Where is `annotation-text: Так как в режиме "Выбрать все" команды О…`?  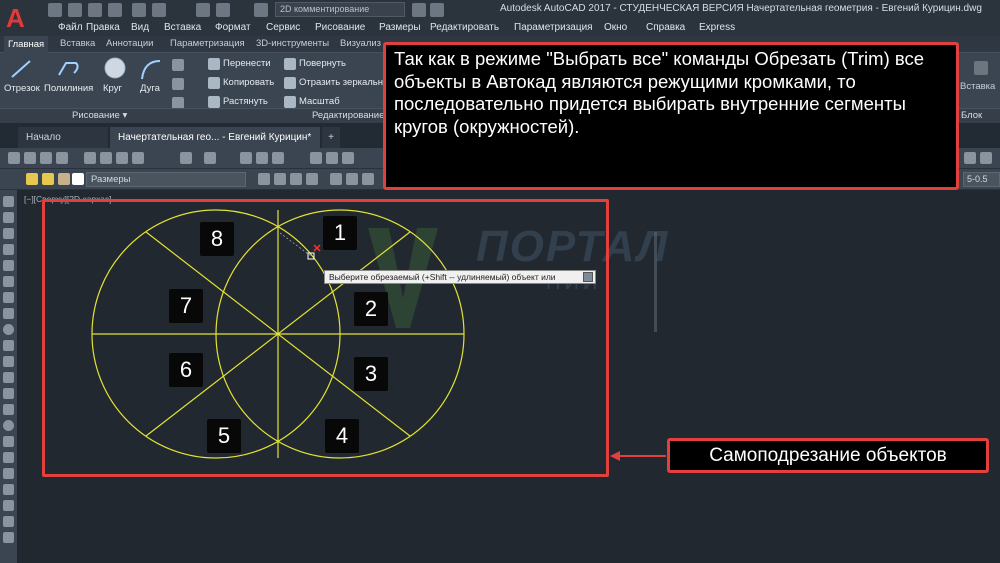 annotation-text: Так как в режиме "Выбрать все" команды О… is located at coordinates (659, 92).